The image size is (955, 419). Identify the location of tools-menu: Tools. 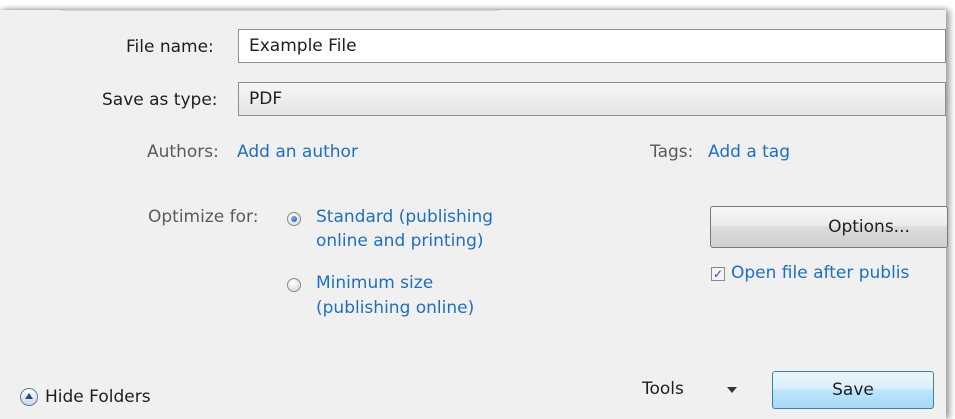
(663, 389).